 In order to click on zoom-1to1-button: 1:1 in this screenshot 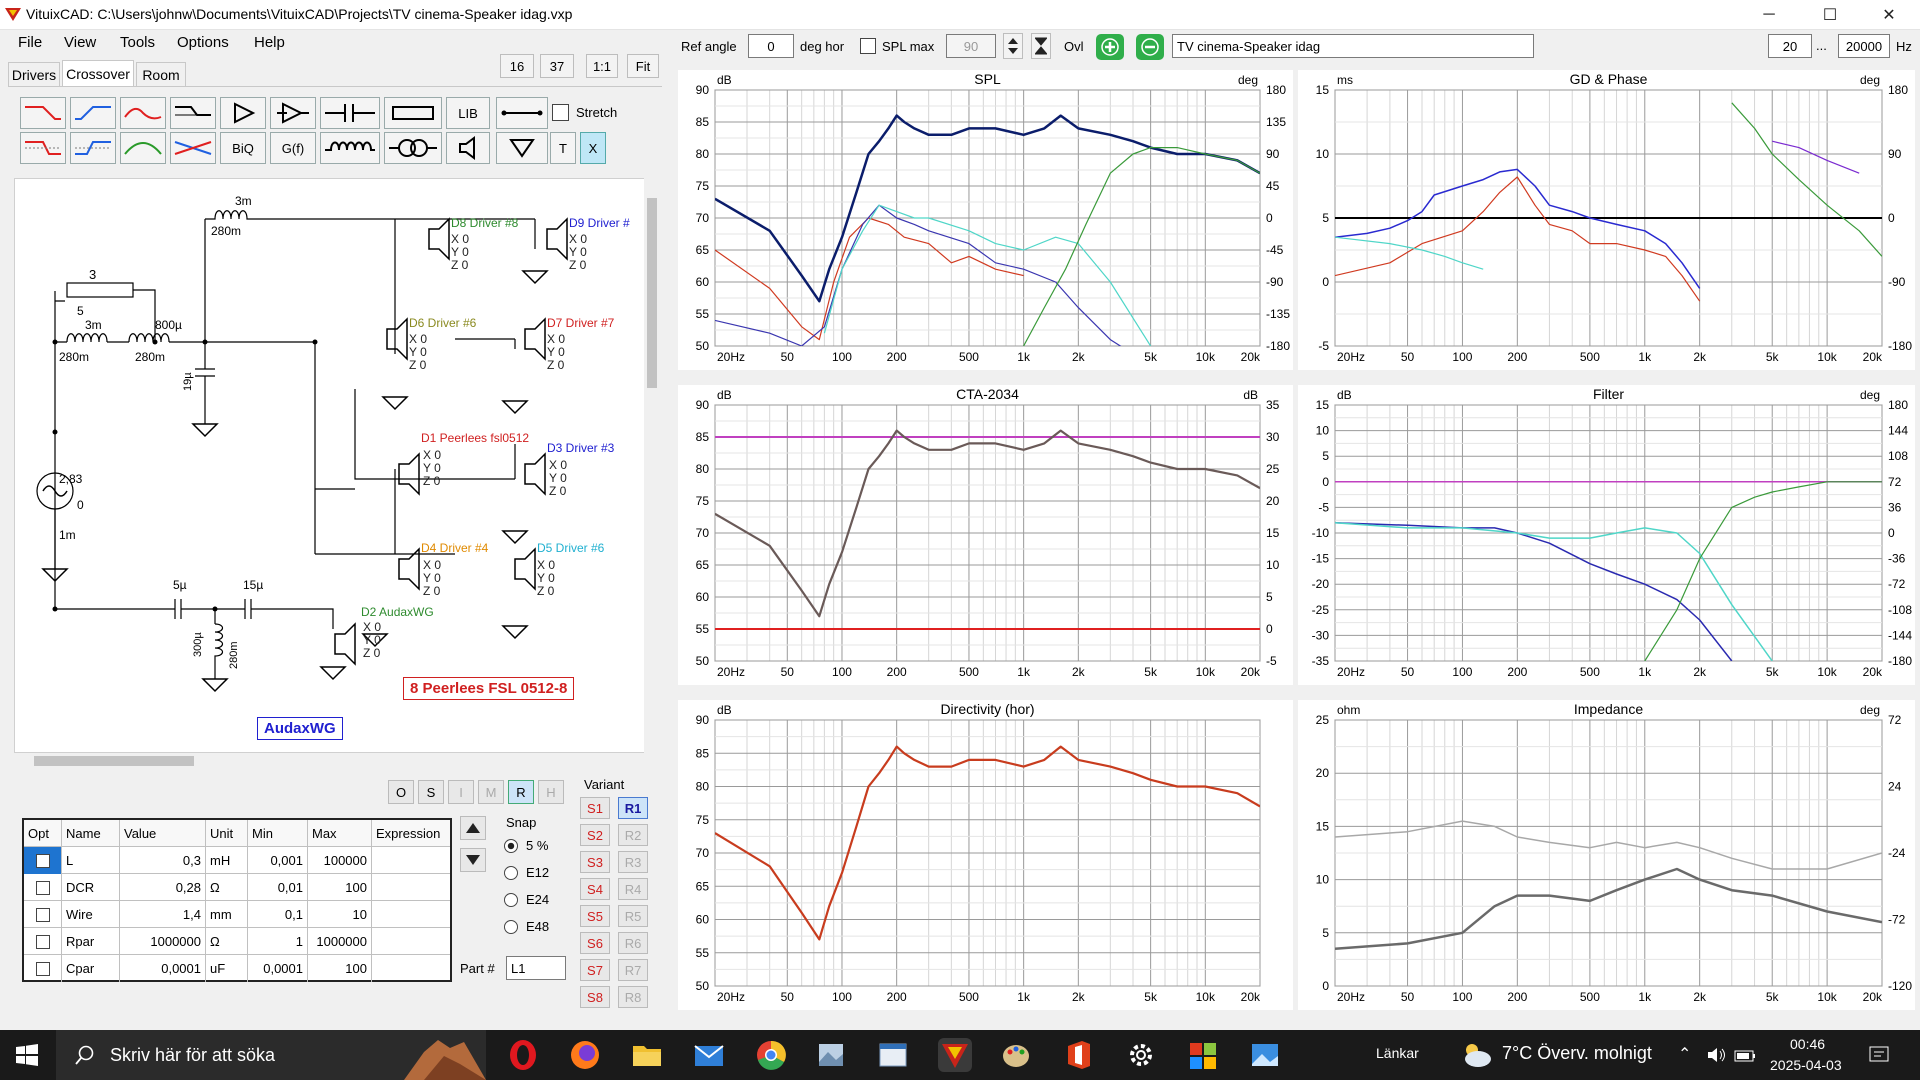, I will do `click(602, 66)`.